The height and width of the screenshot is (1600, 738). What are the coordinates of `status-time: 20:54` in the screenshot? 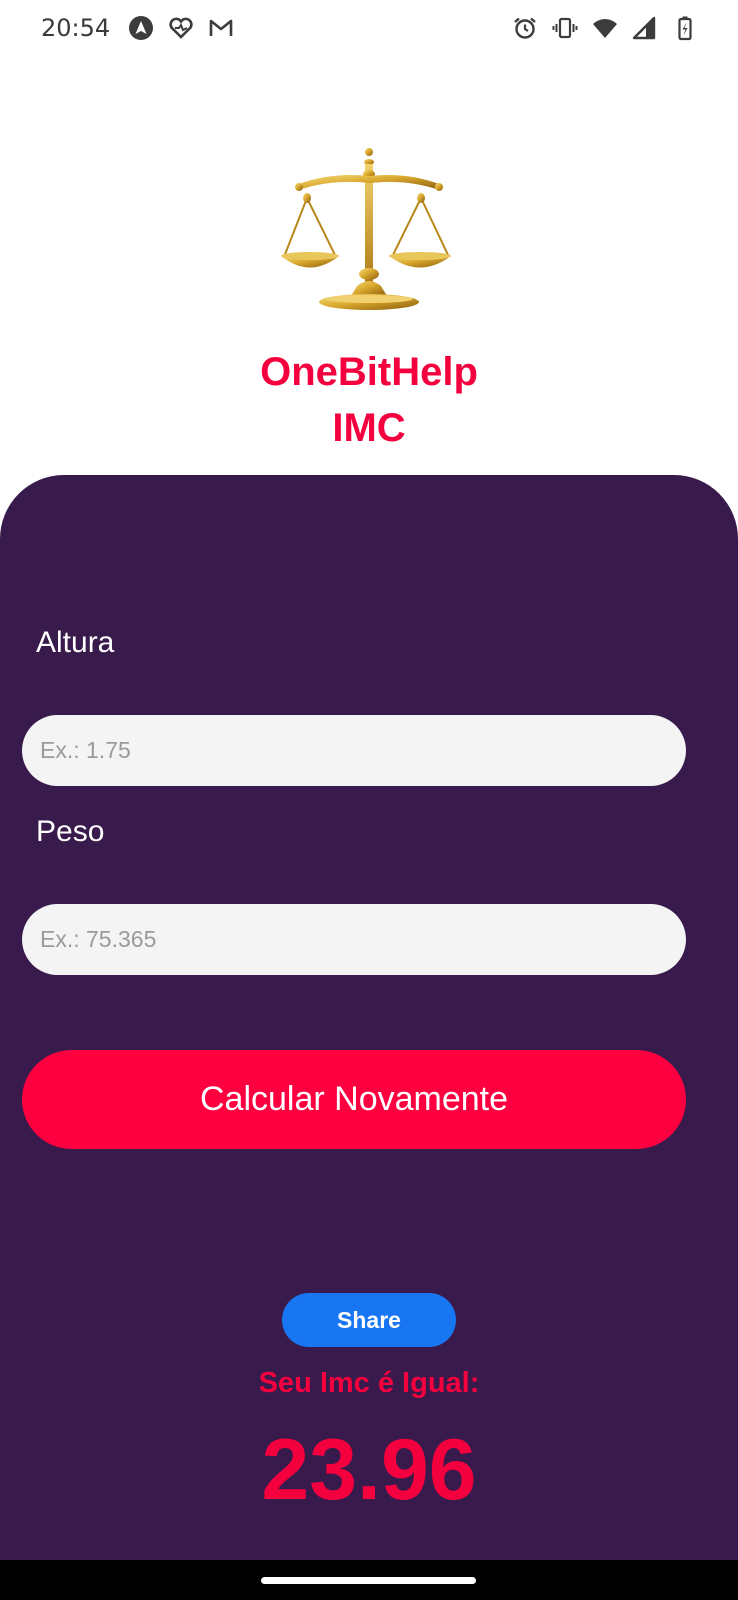 It's located at (76, 28).